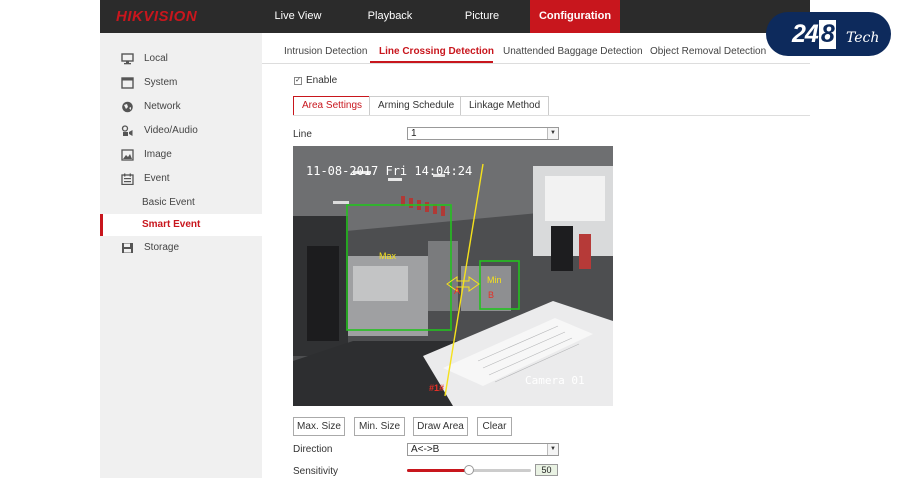  I want to click on line-select-value: 1, so click(414, 133).